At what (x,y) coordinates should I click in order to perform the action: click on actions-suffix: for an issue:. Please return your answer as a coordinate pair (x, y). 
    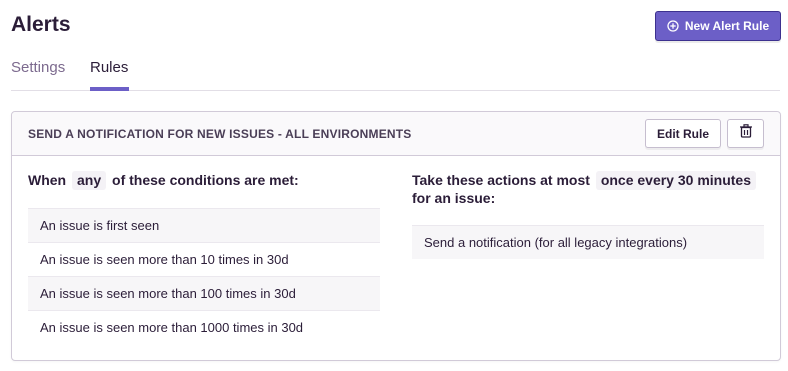
    Looking at the image, I should click on (454, 198).